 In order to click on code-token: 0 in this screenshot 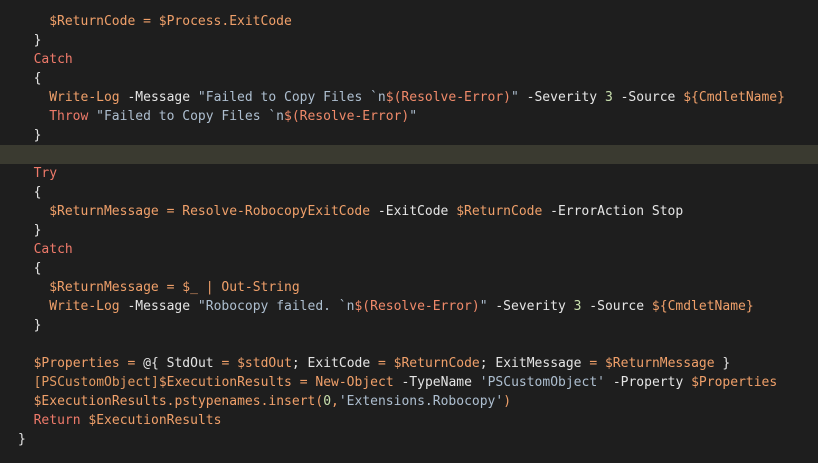, I will do `click(327, 401)`.